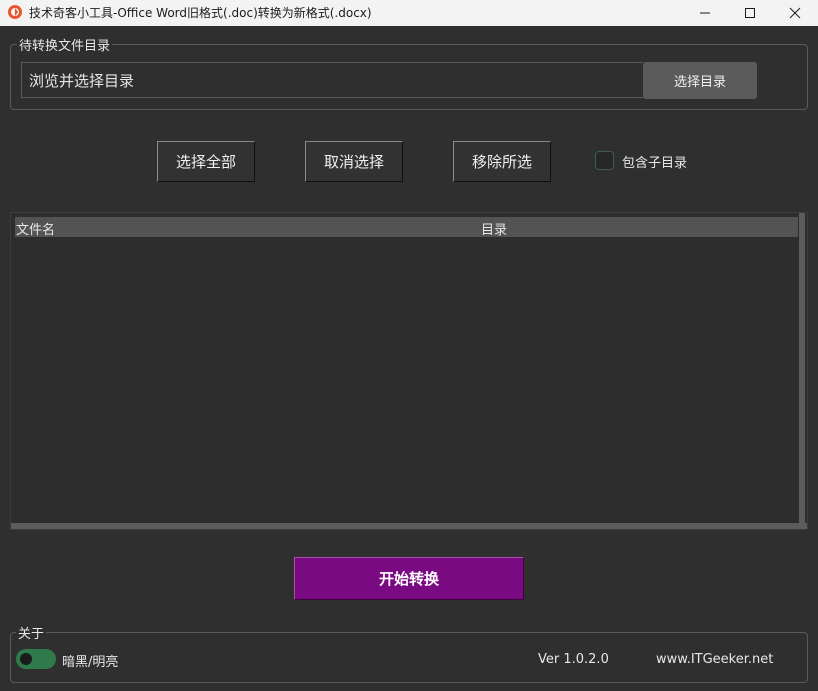 Image resolution: width=818 pixels, height=691 pixels. I want to click on website-link: www.ITGeeker.net, so click(714, 659).